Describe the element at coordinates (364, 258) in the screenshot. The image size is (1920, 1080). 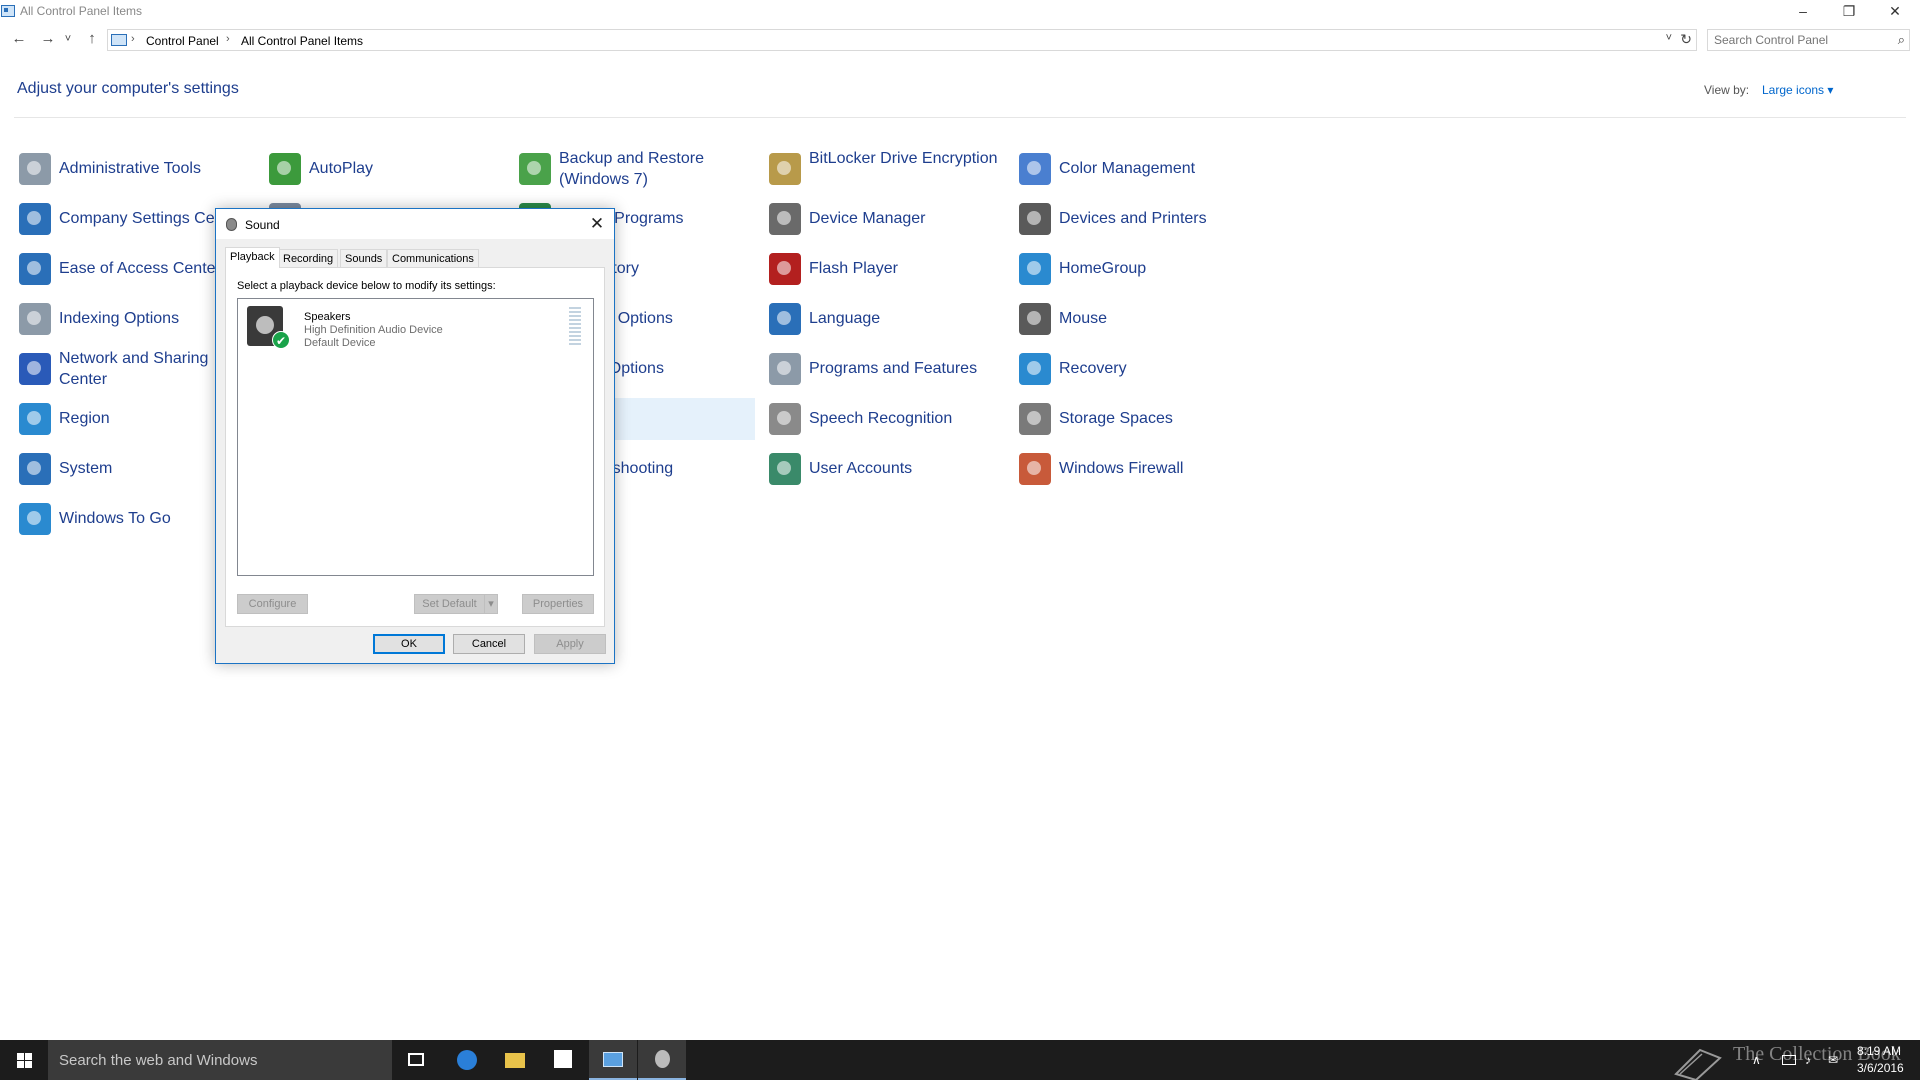
I see `tab-sounds: Sounds` at that location.